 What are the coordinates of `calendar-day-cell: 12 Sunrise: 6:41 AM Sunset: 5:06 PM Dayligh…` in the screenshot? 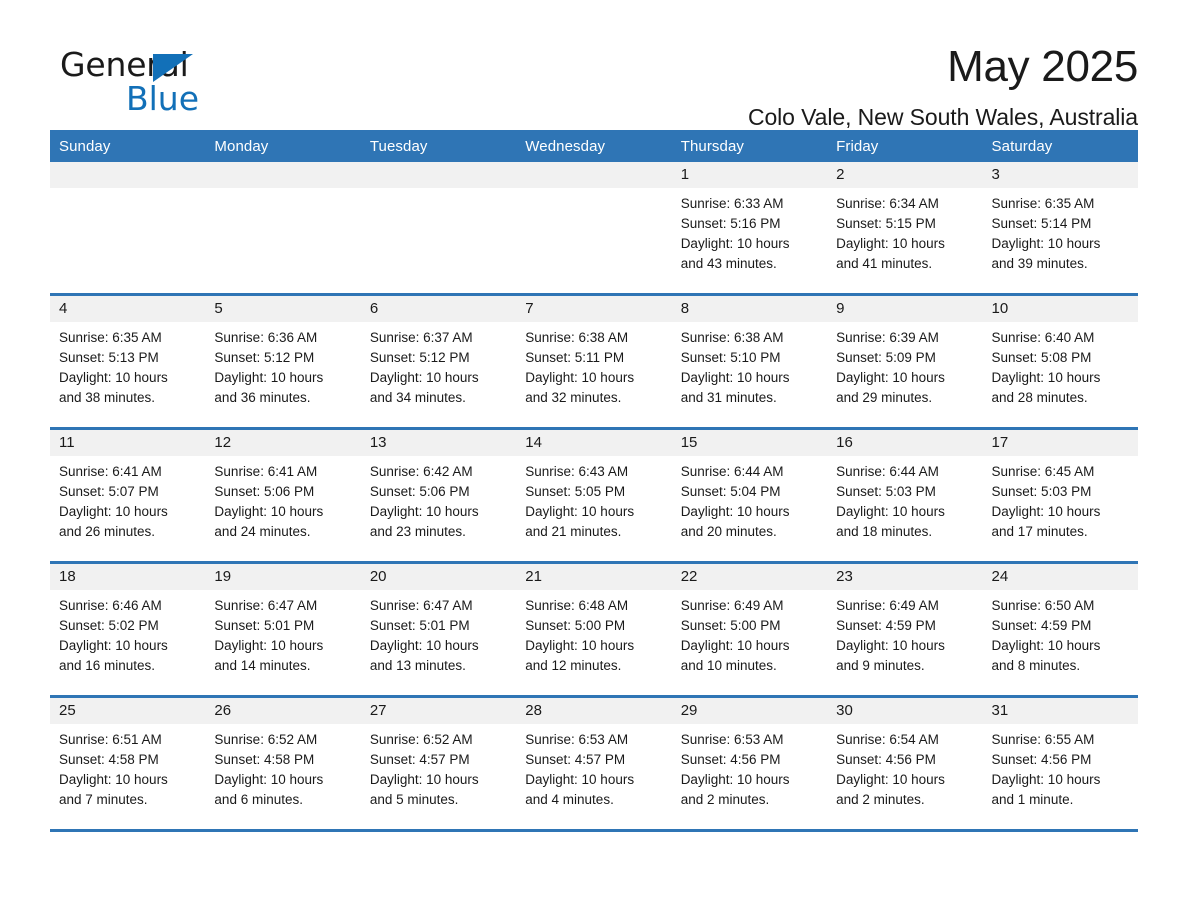 It's located at (283, 496).